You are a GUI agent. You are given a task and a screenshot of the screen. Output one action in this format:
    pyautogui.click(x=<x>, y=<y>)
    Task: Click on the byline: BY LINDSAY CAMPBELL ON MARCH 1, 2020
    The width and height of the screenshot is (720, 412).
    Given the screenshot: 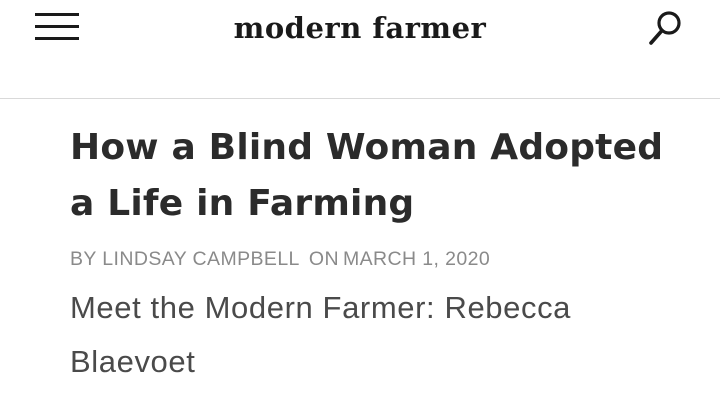 What is the action you would take?
    pyautogui.click(x=370, y=259)
    